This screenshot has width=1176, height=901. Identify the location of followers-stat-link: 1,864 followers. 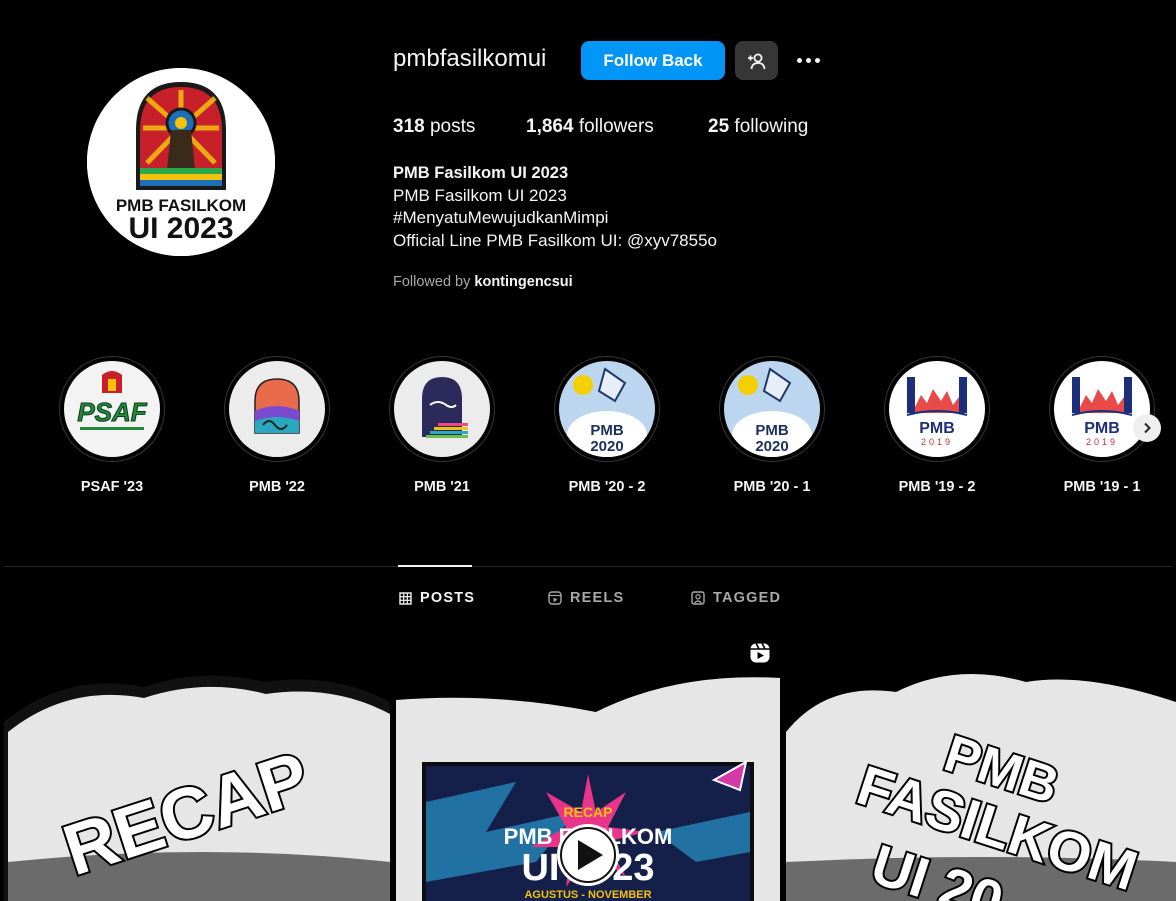
(590, 127).